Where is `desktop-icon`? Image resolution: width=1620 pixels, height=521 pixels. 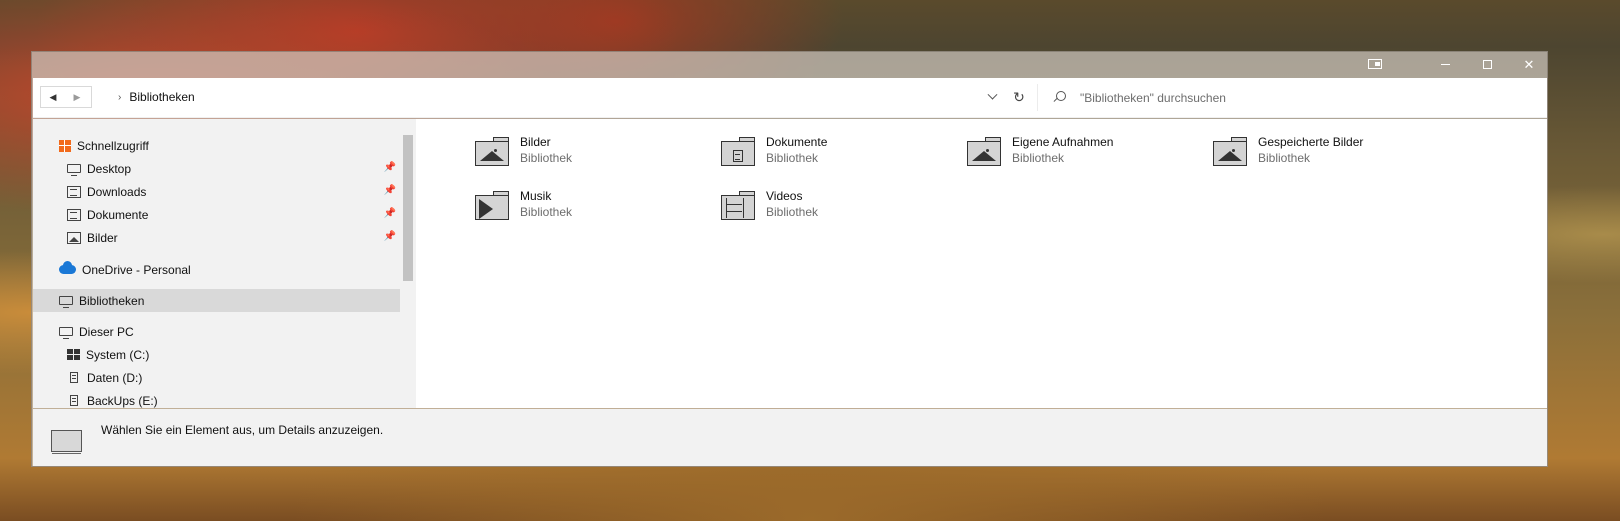 desktop-icon is located at coordinates (74, 170).